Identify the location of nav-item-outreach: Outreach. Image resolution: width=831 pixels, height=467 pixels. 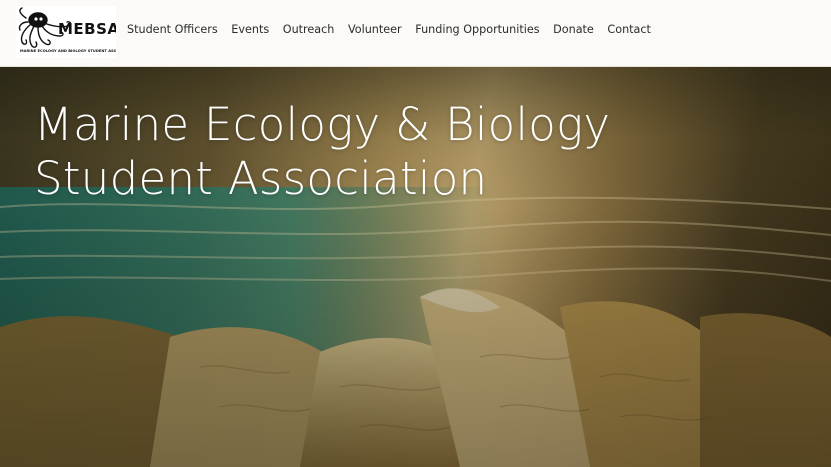
(309, 30).